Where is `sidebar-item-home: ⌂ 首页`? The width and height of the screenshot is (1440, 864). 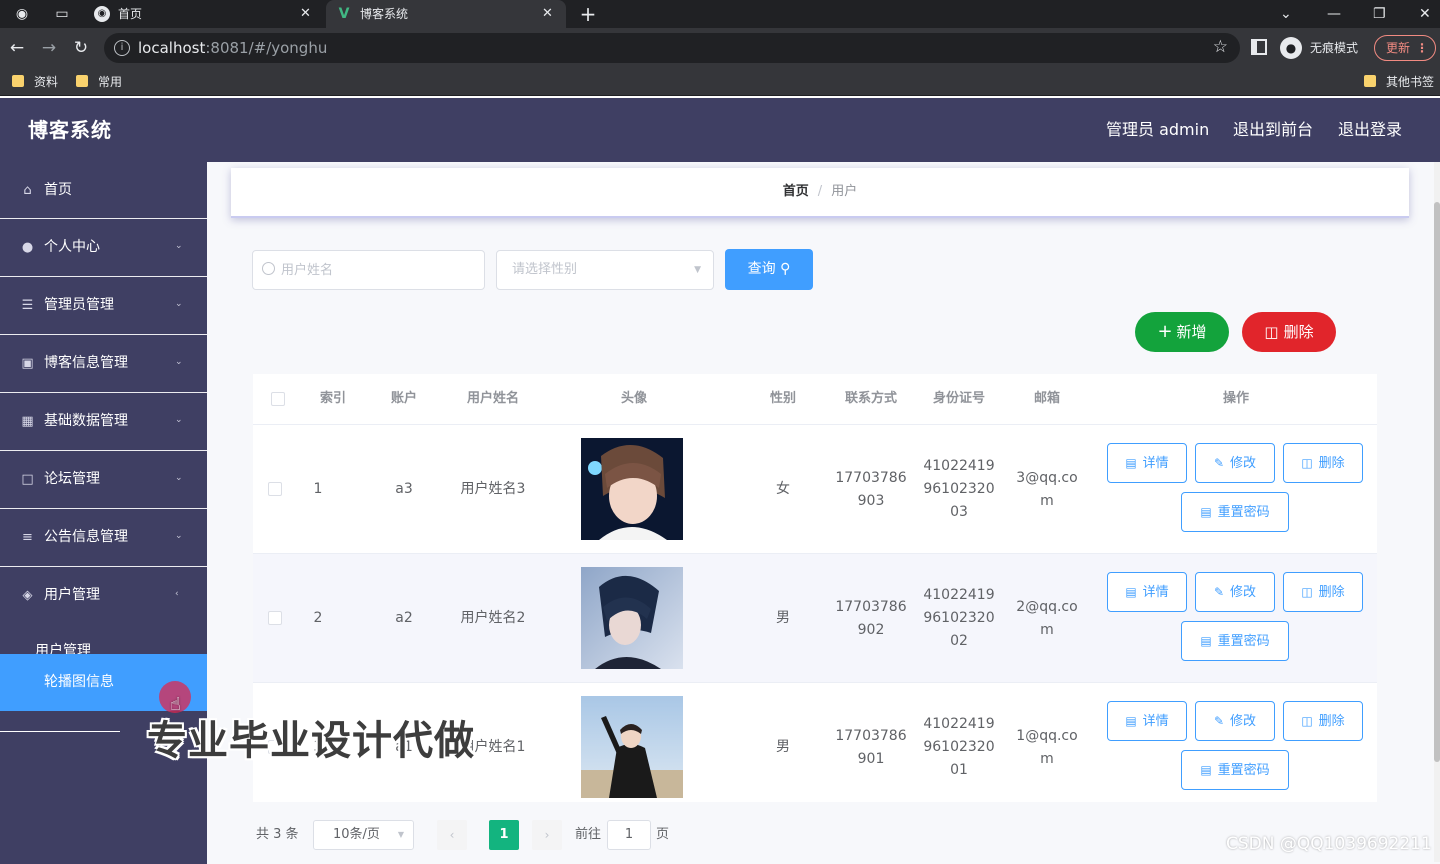 sidebar-item-home: ⌂ 首页 is located at coordinates (103, 190).